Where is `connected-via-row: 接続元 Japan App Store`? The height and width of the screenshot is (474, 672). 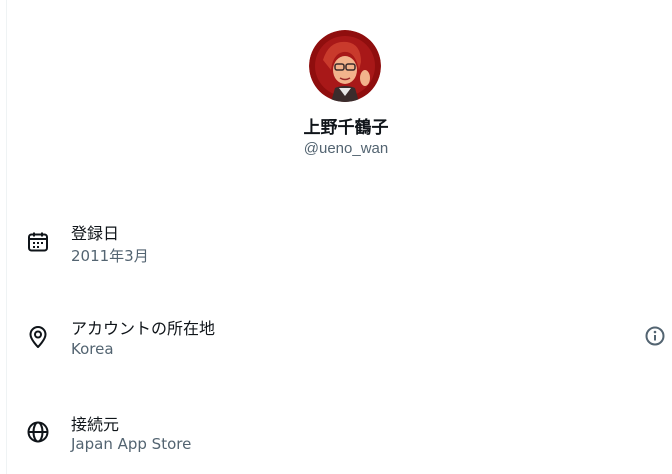 connected-via-row: 接続元 Japan App Store is located at coordinates (336, 435).